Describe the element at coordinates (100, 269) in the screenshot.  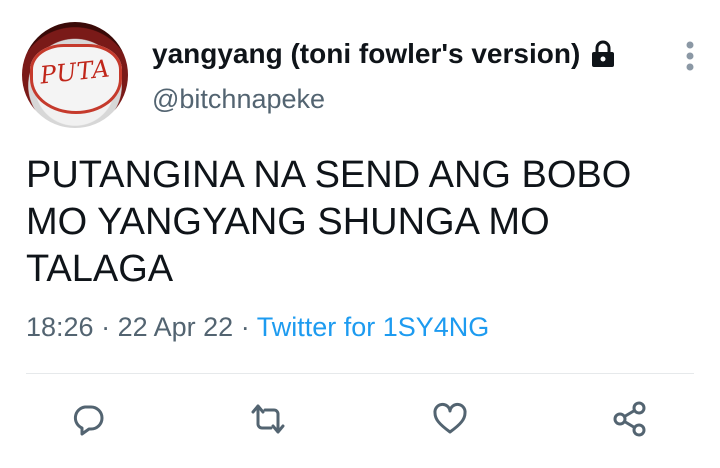
I see `tweet-text-line: TALAGA` at that location.